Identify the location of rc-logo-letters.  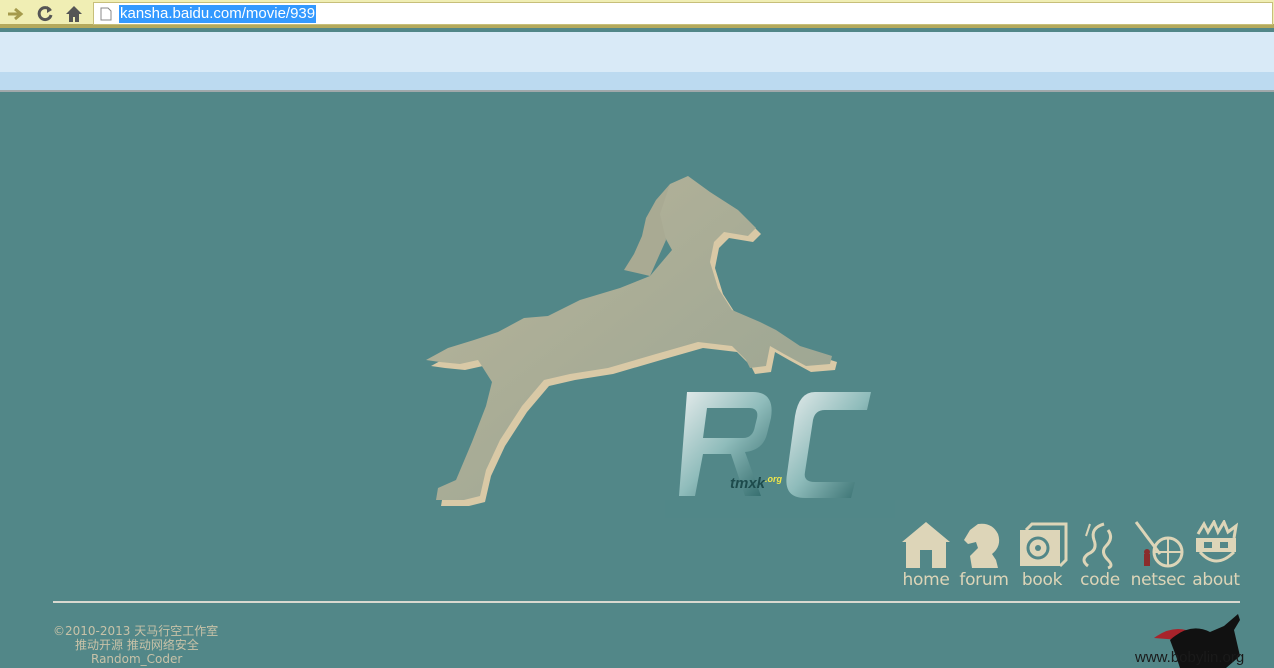
(780, 455).